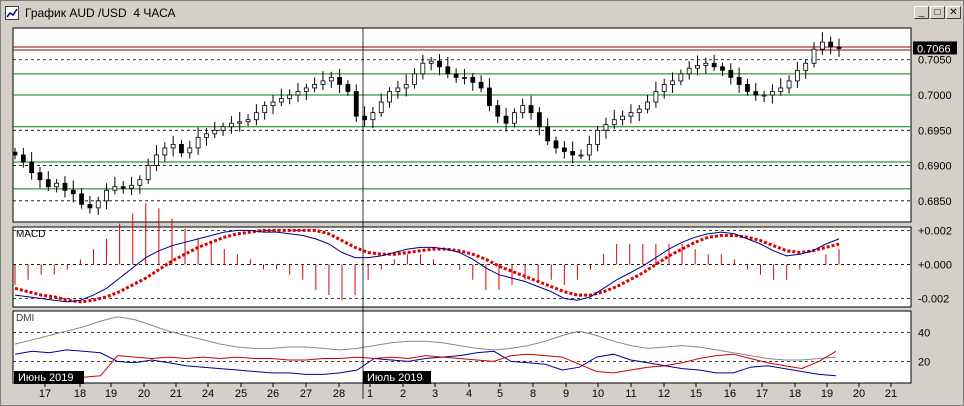 The height and width of the screenshot is (406, 964). What do you see at coordinates (696, 394) in the screenshot?
I see `date-tick-label: 15` at bounding box center [696, 394].